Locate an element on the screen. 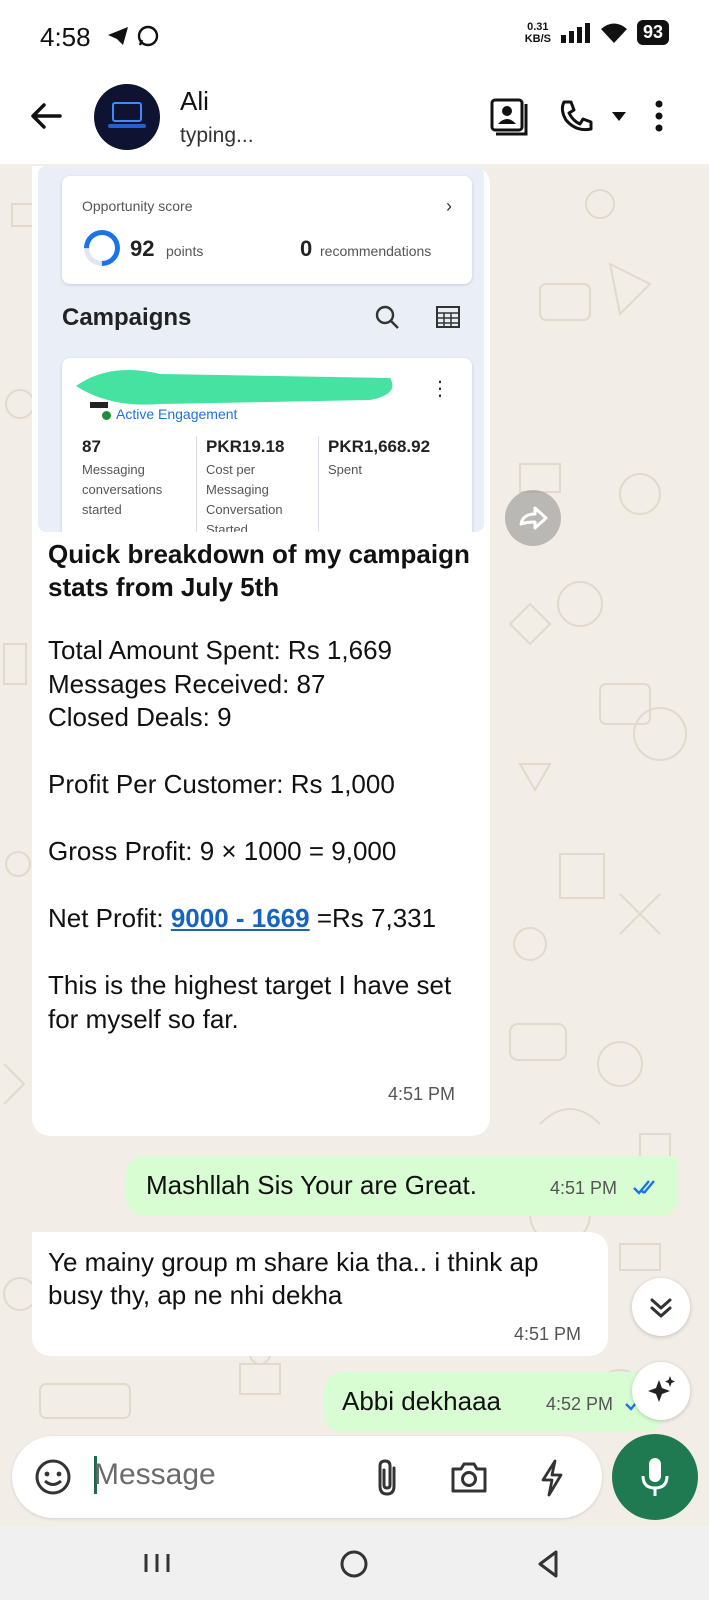  status-notification-icons is located at coordinates (133, 36).